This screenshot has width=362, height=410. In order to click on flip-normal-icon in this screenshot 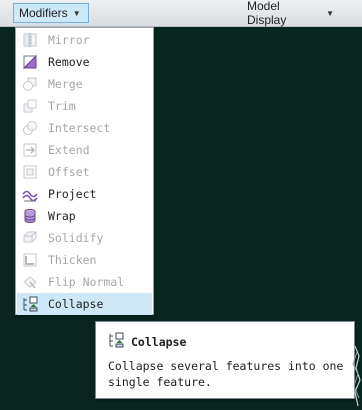, I will do `click(30, 282)`.